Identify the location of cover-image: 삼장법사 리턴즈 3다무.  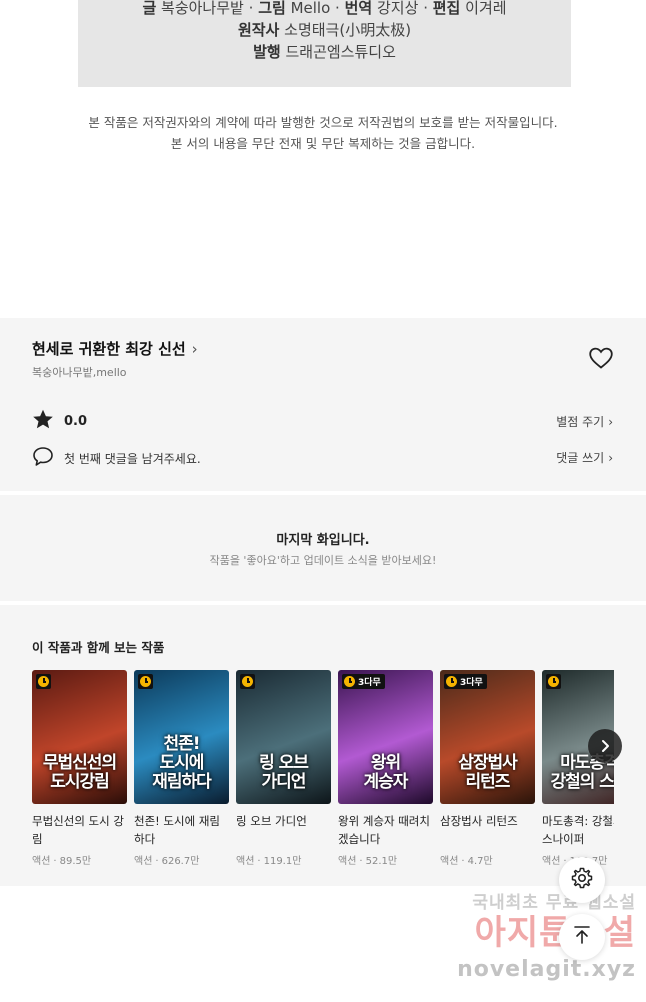
(487, 737).